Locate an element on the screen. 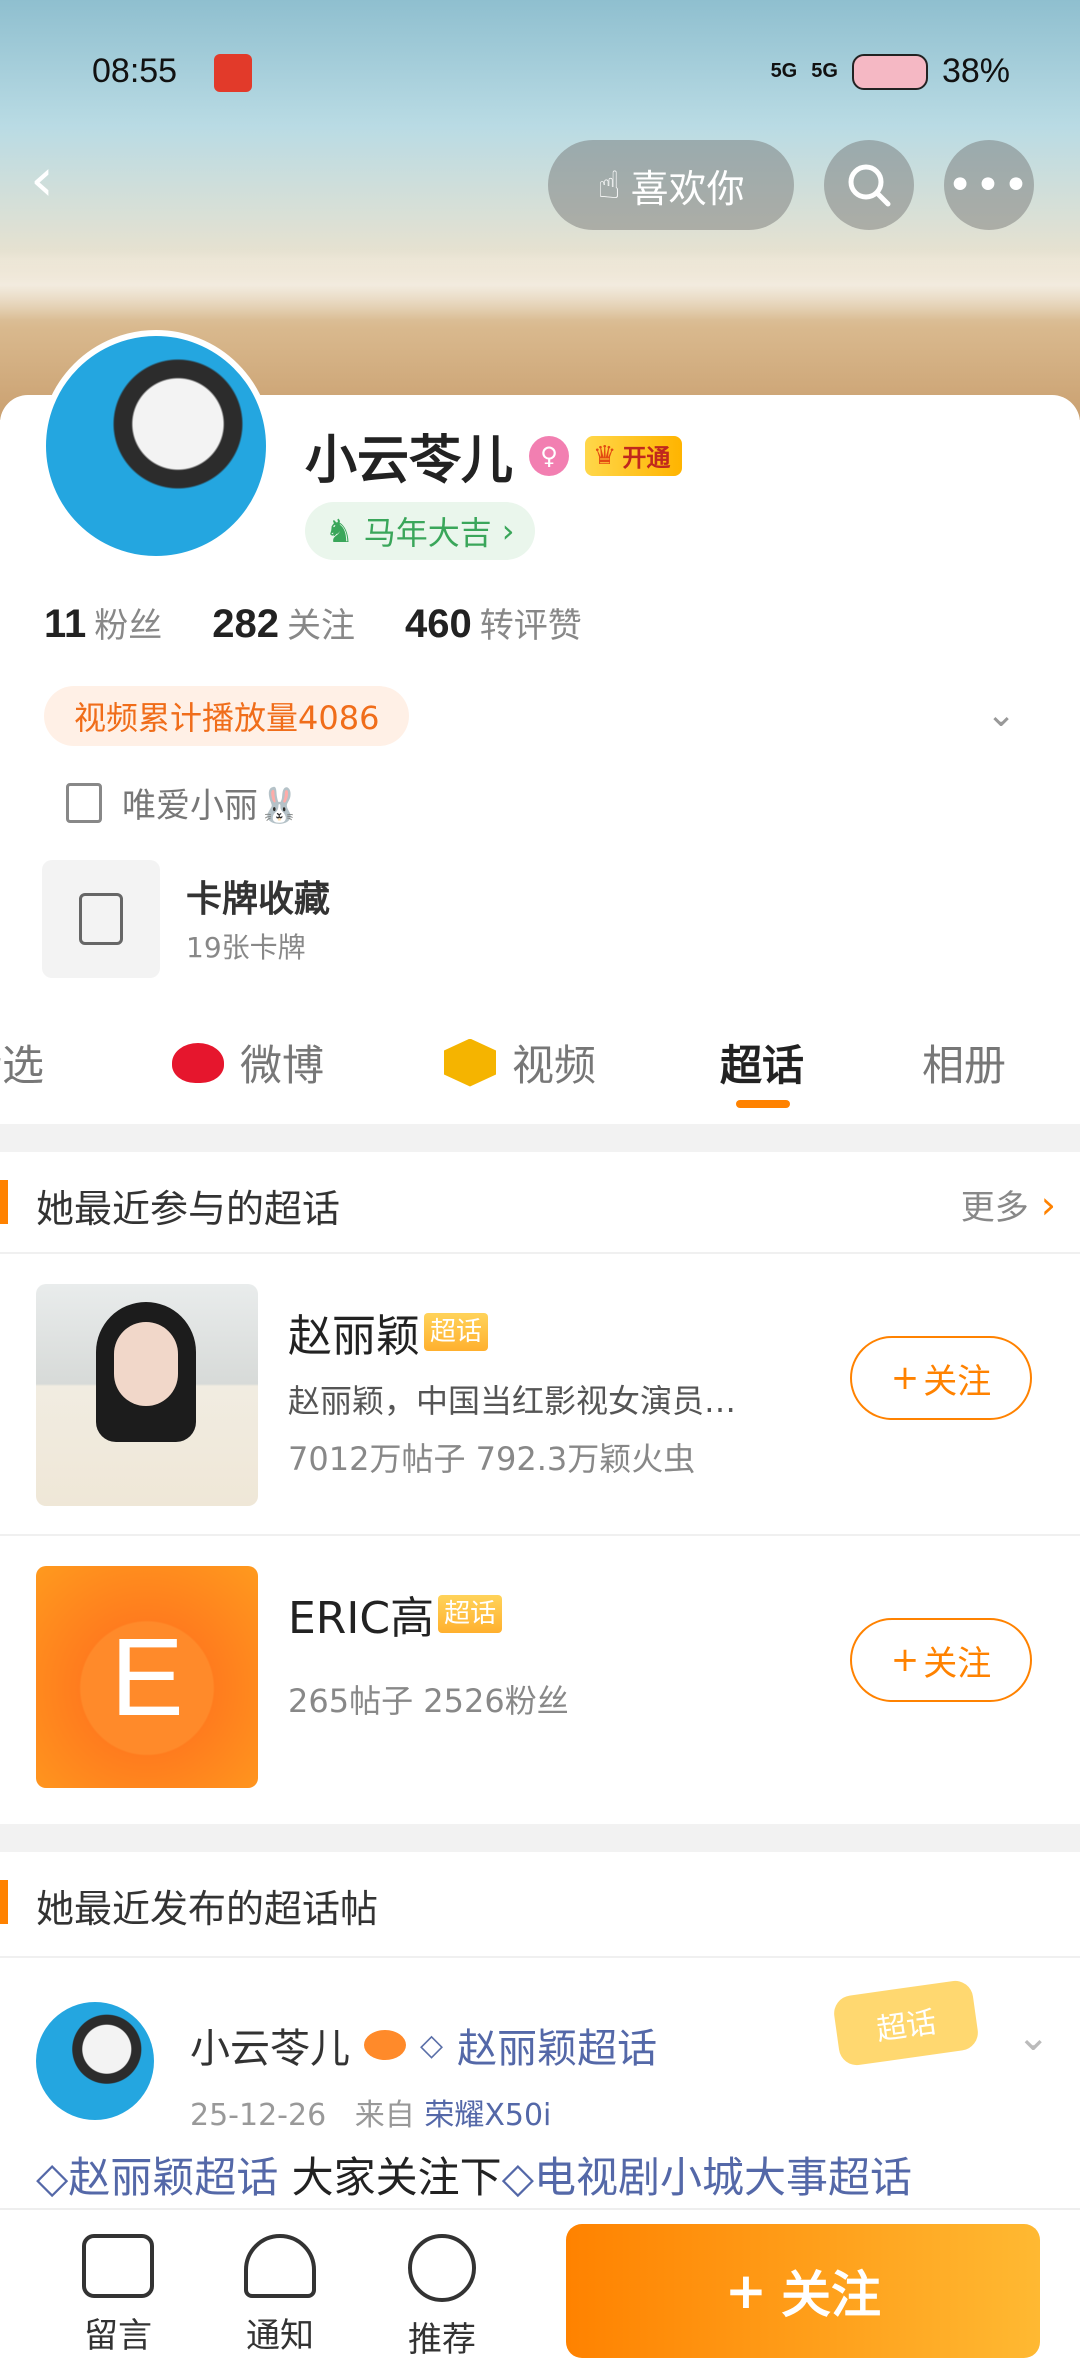 The width and height of the screenshot is (1080, 2373). document-icon is located at coordinates (84, 802).